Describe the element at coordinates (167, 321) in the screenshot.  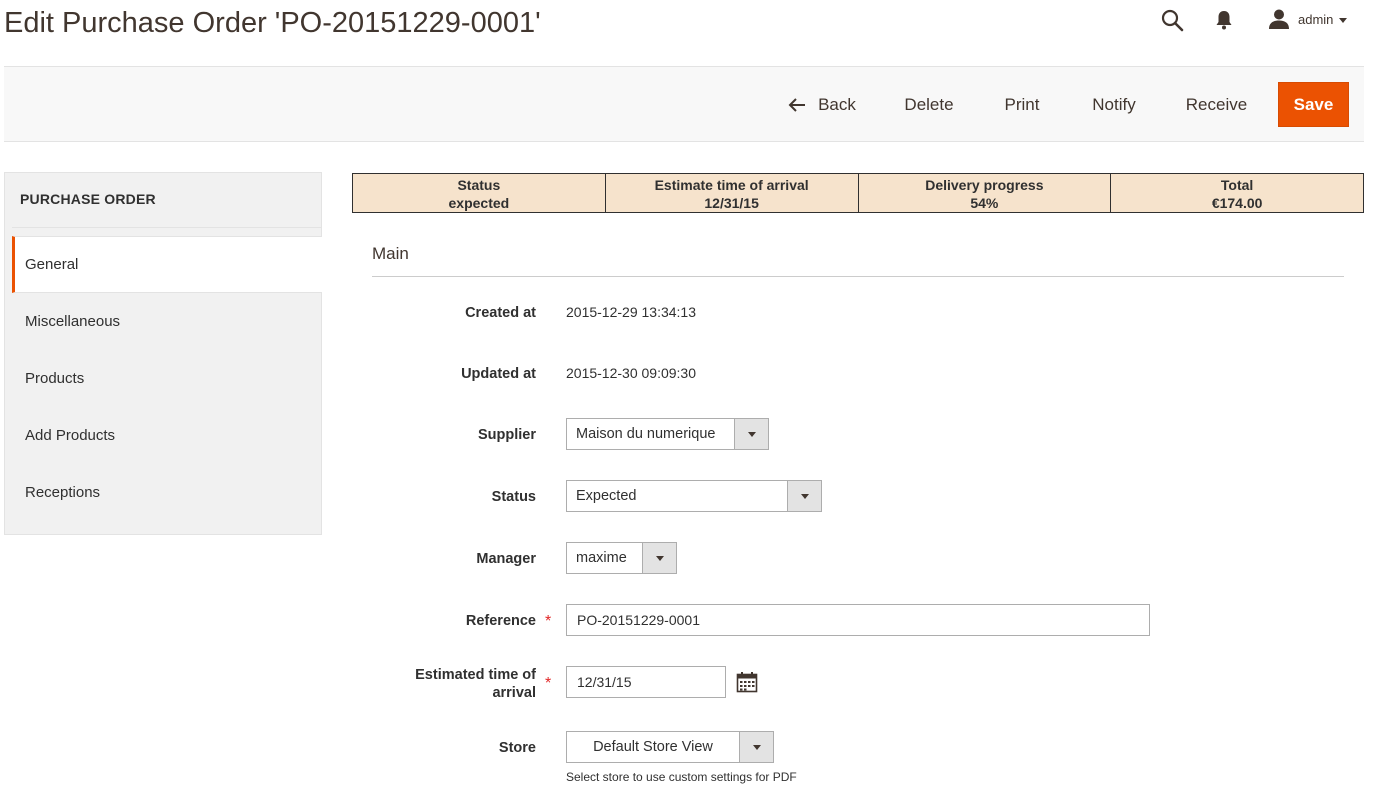
I see `sidebar-item-miscellaneous: Miscellaneous` at that location.